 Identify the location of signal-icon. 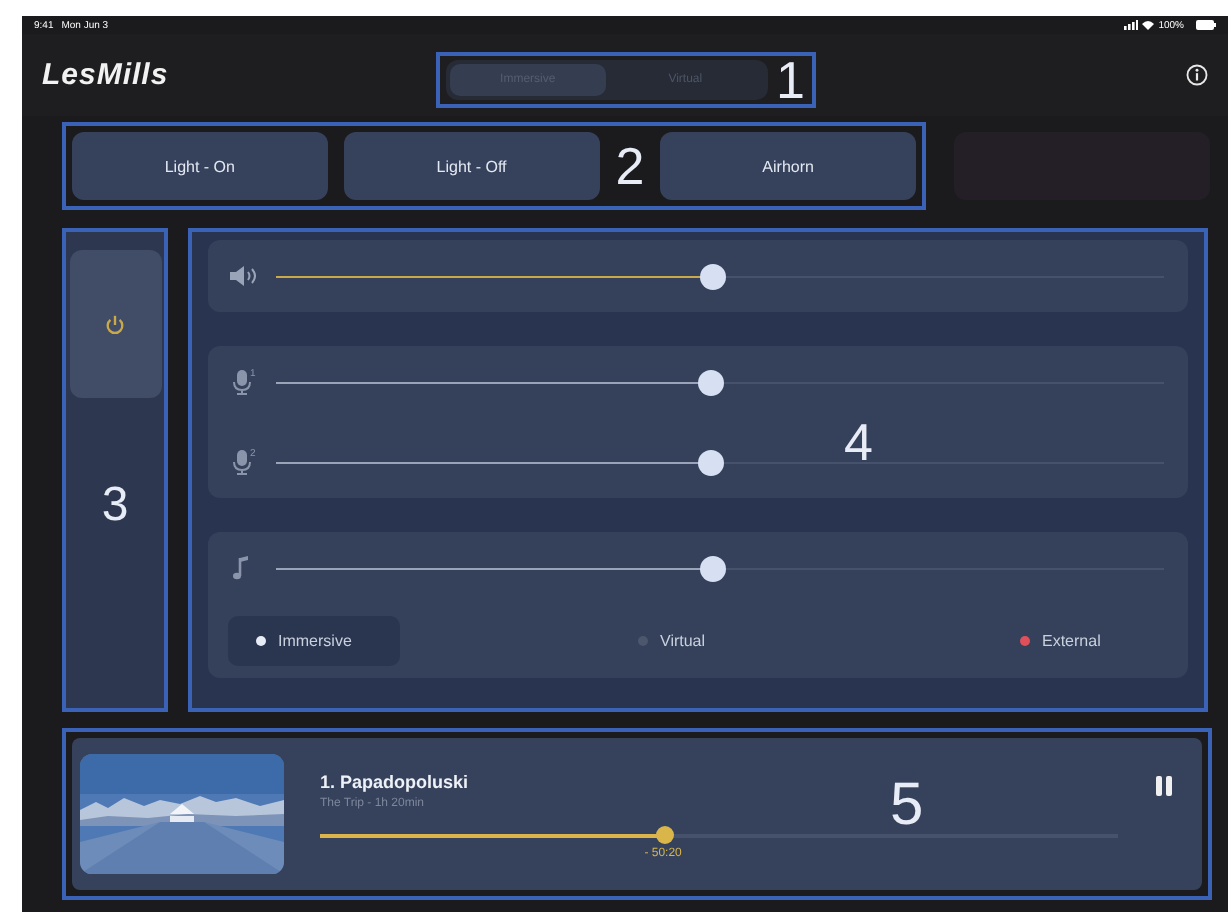
(1131, 25).